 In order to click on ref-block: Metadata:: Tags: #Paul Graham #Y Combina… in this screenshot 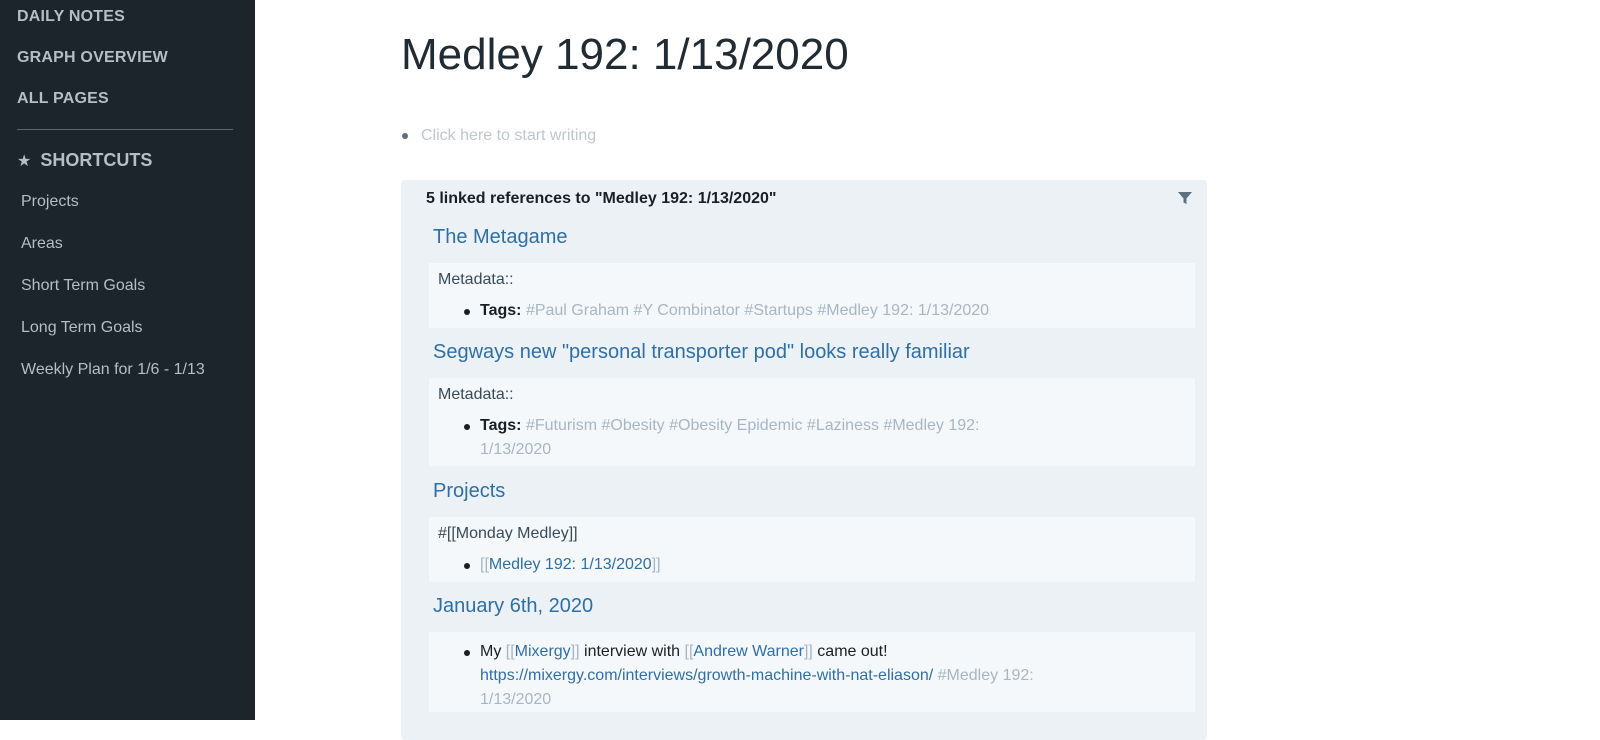, I will do `click(812, 295)`.